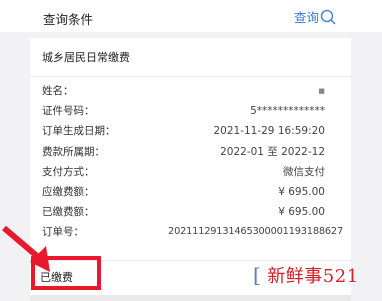 Image resolution: width=382 pixels, height=301 pixels. I want to click on row-value: 微信支付, so click(304, 171).